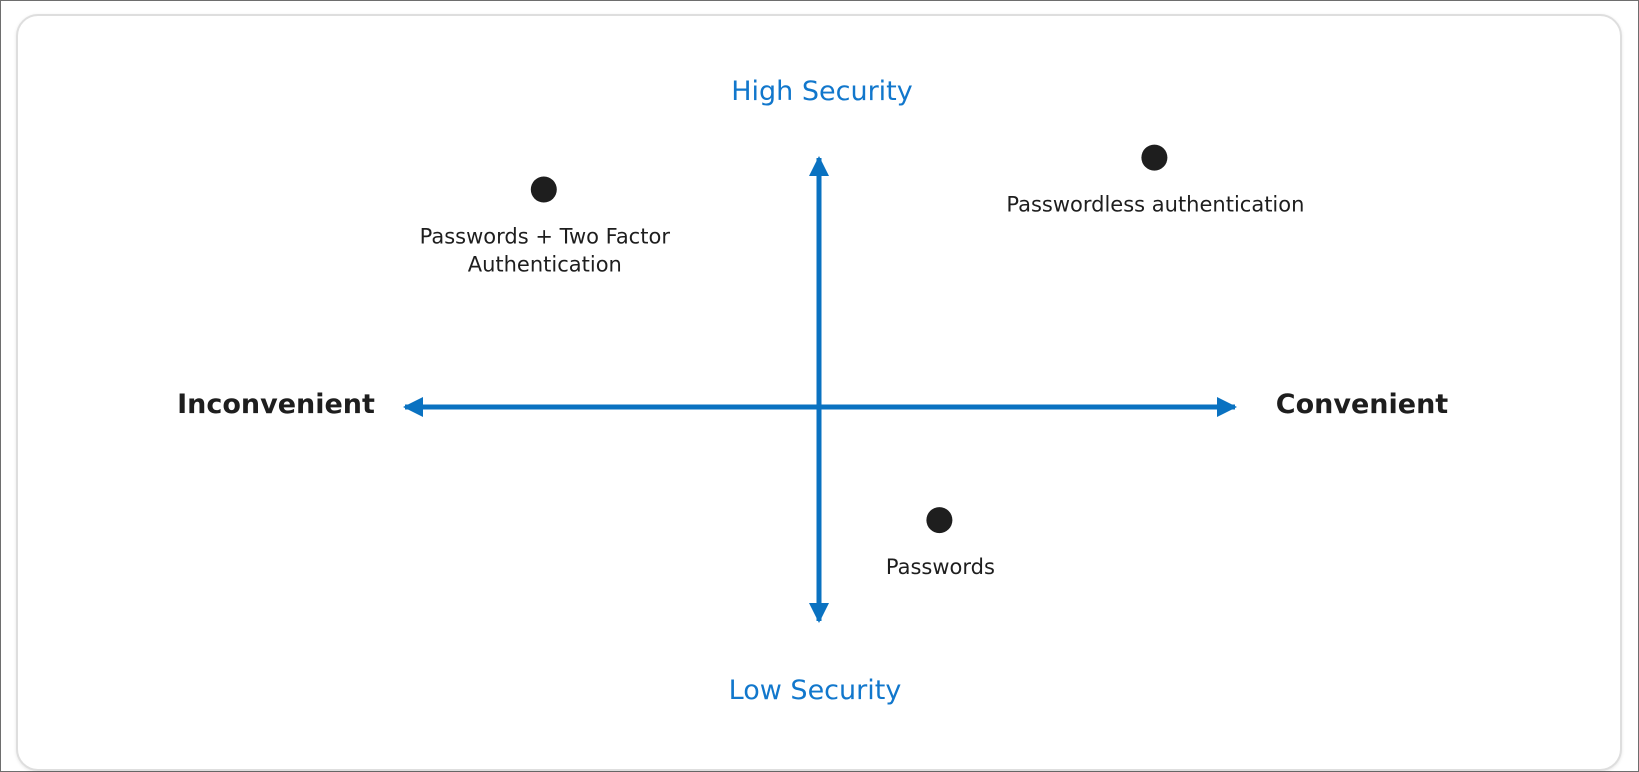 Image resolution: width=1639 pixels, height=772 pixels. Describe the element at coordinates (1154, 157) in the screenshot. I see `point-marker-passwordless` at that location.